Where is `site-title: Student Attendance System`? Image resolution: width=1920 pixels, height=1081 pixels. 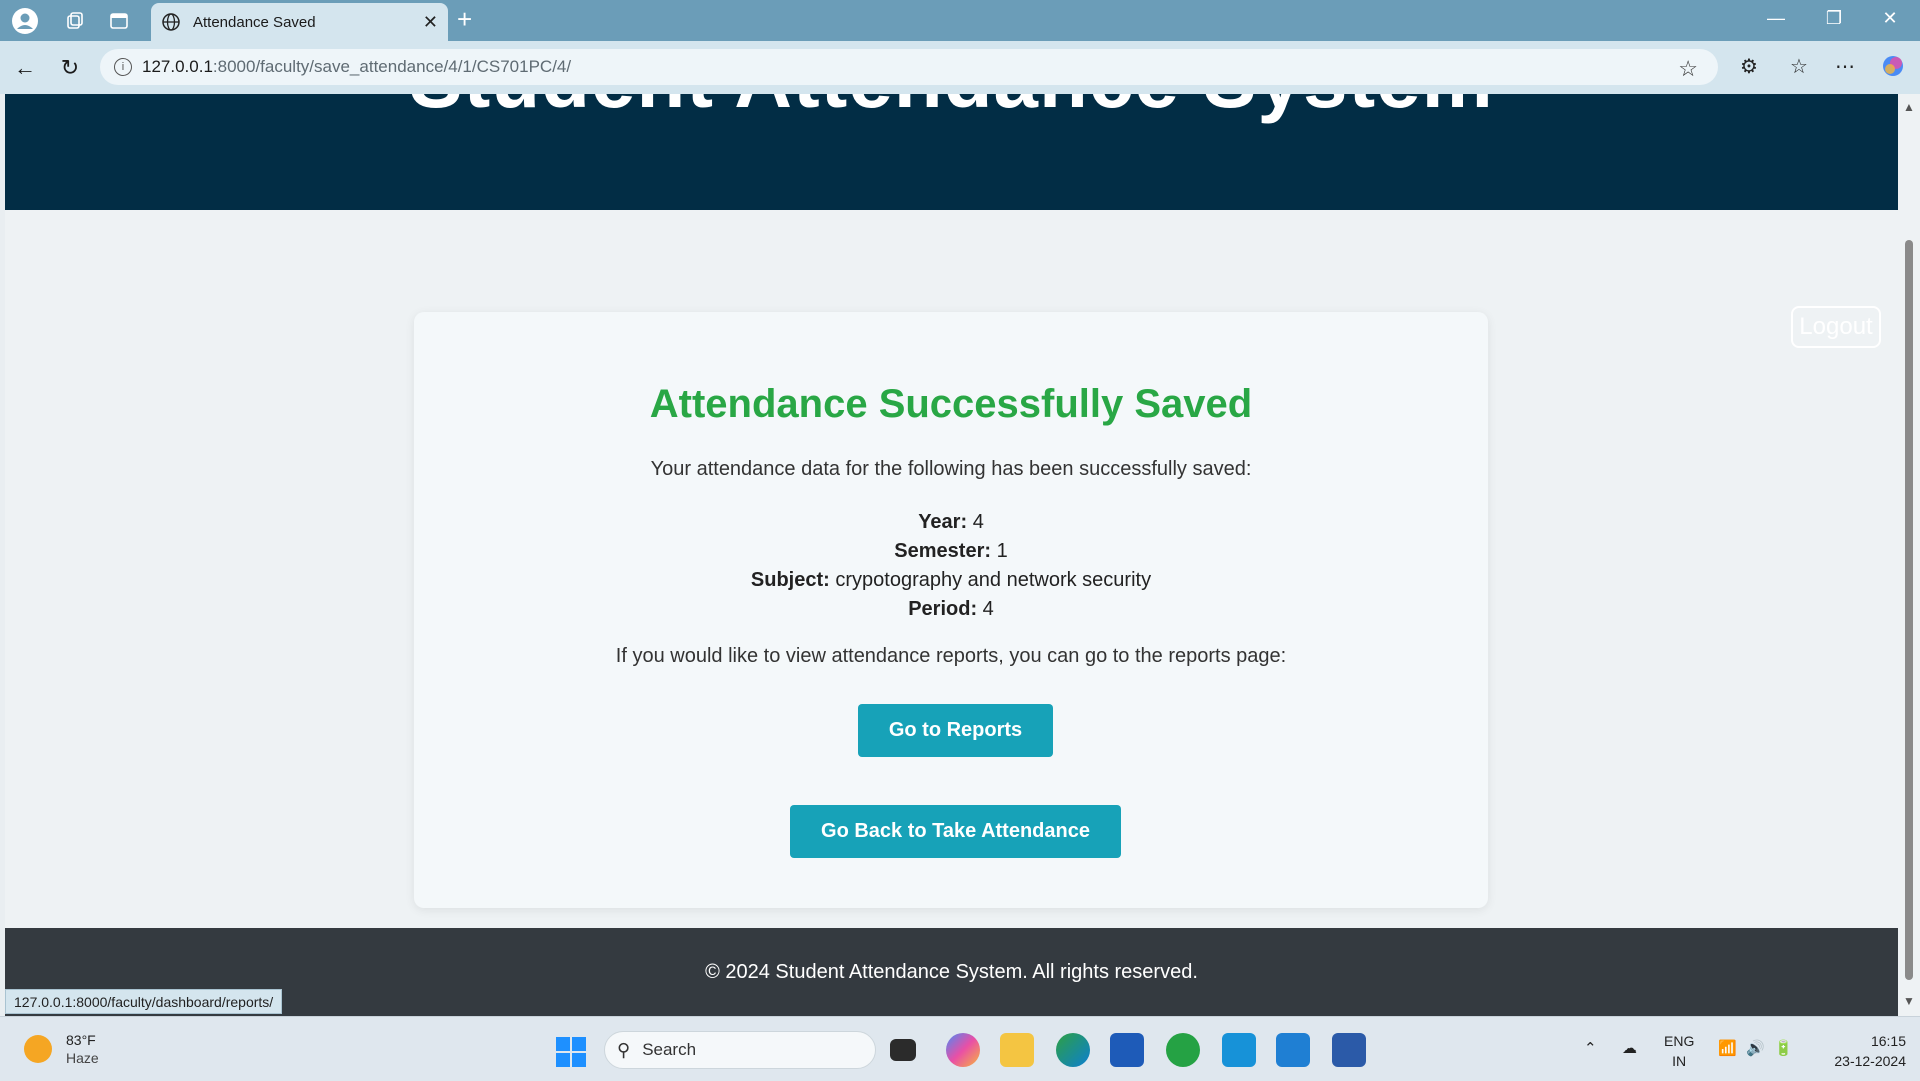
site-title: Student Attendance System is located at coordinates (951, 110).